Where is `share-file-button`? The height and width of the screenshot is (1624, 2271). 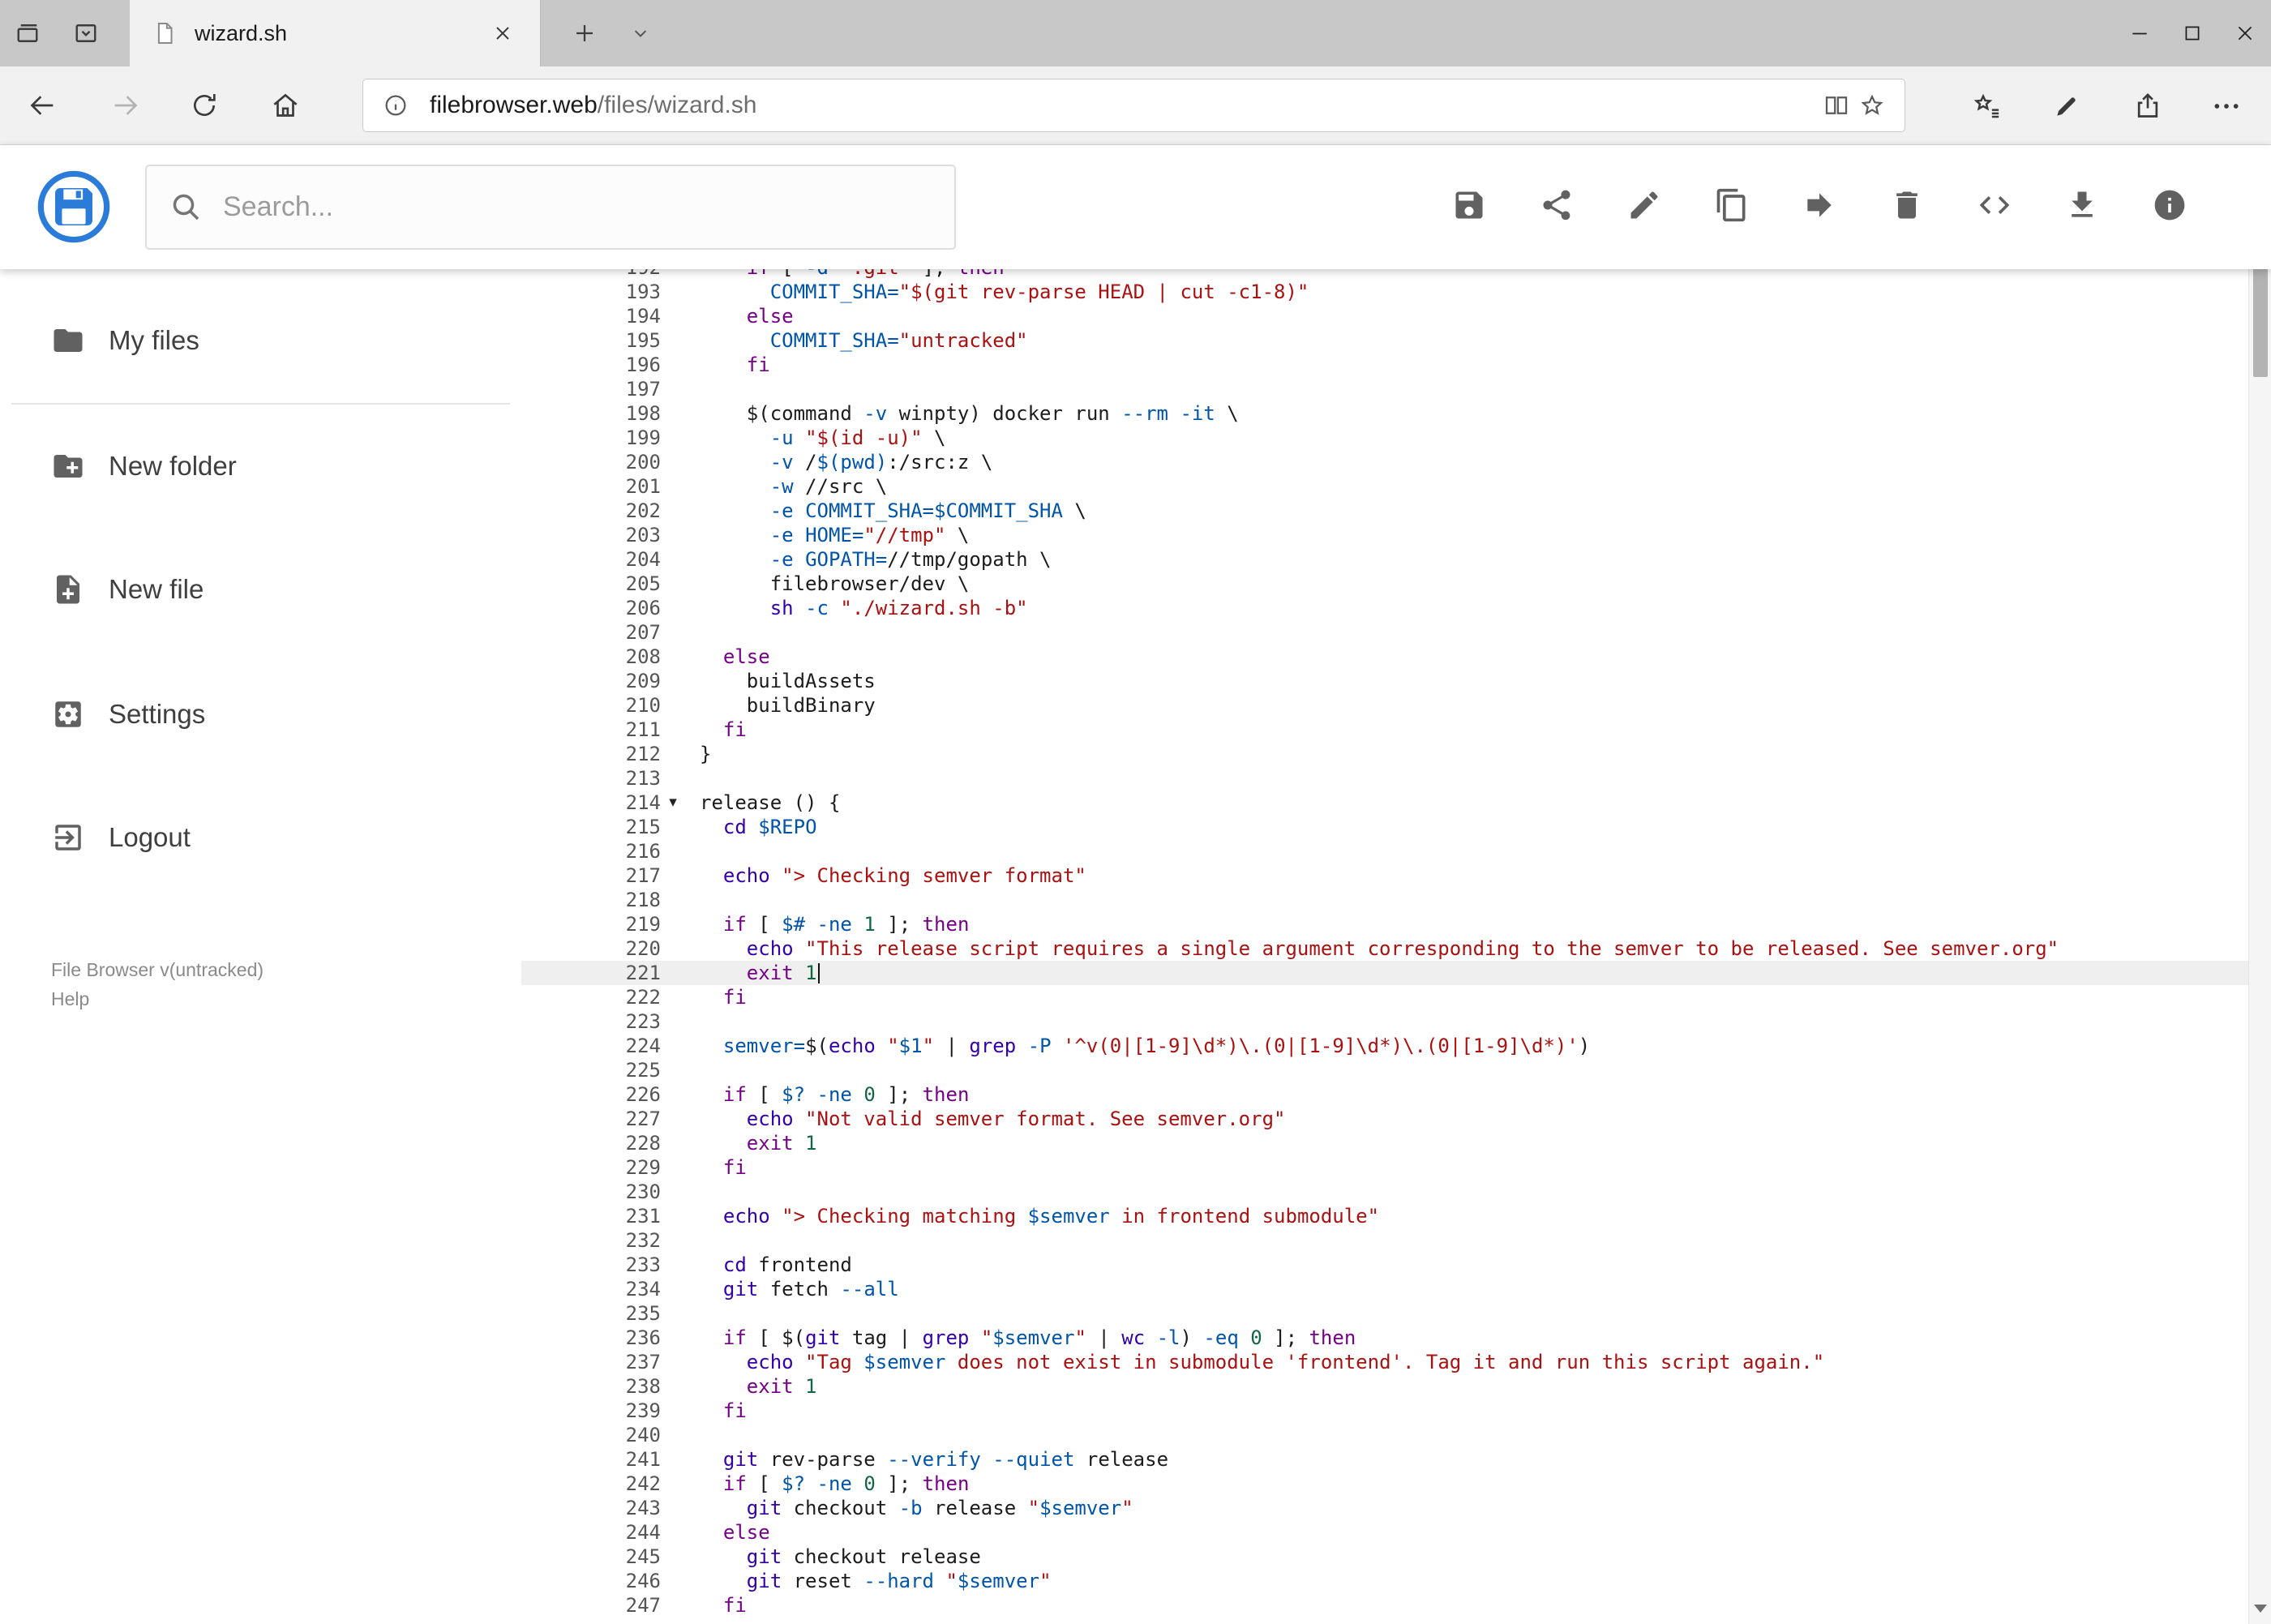 share-file-button is located at coordinates (1557, 205).